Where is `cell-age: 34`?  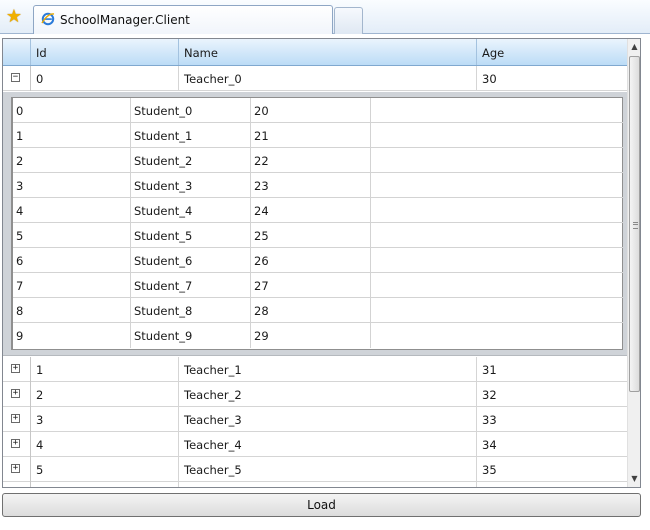
cell-age: 34 is located at coordinates (489, 445).